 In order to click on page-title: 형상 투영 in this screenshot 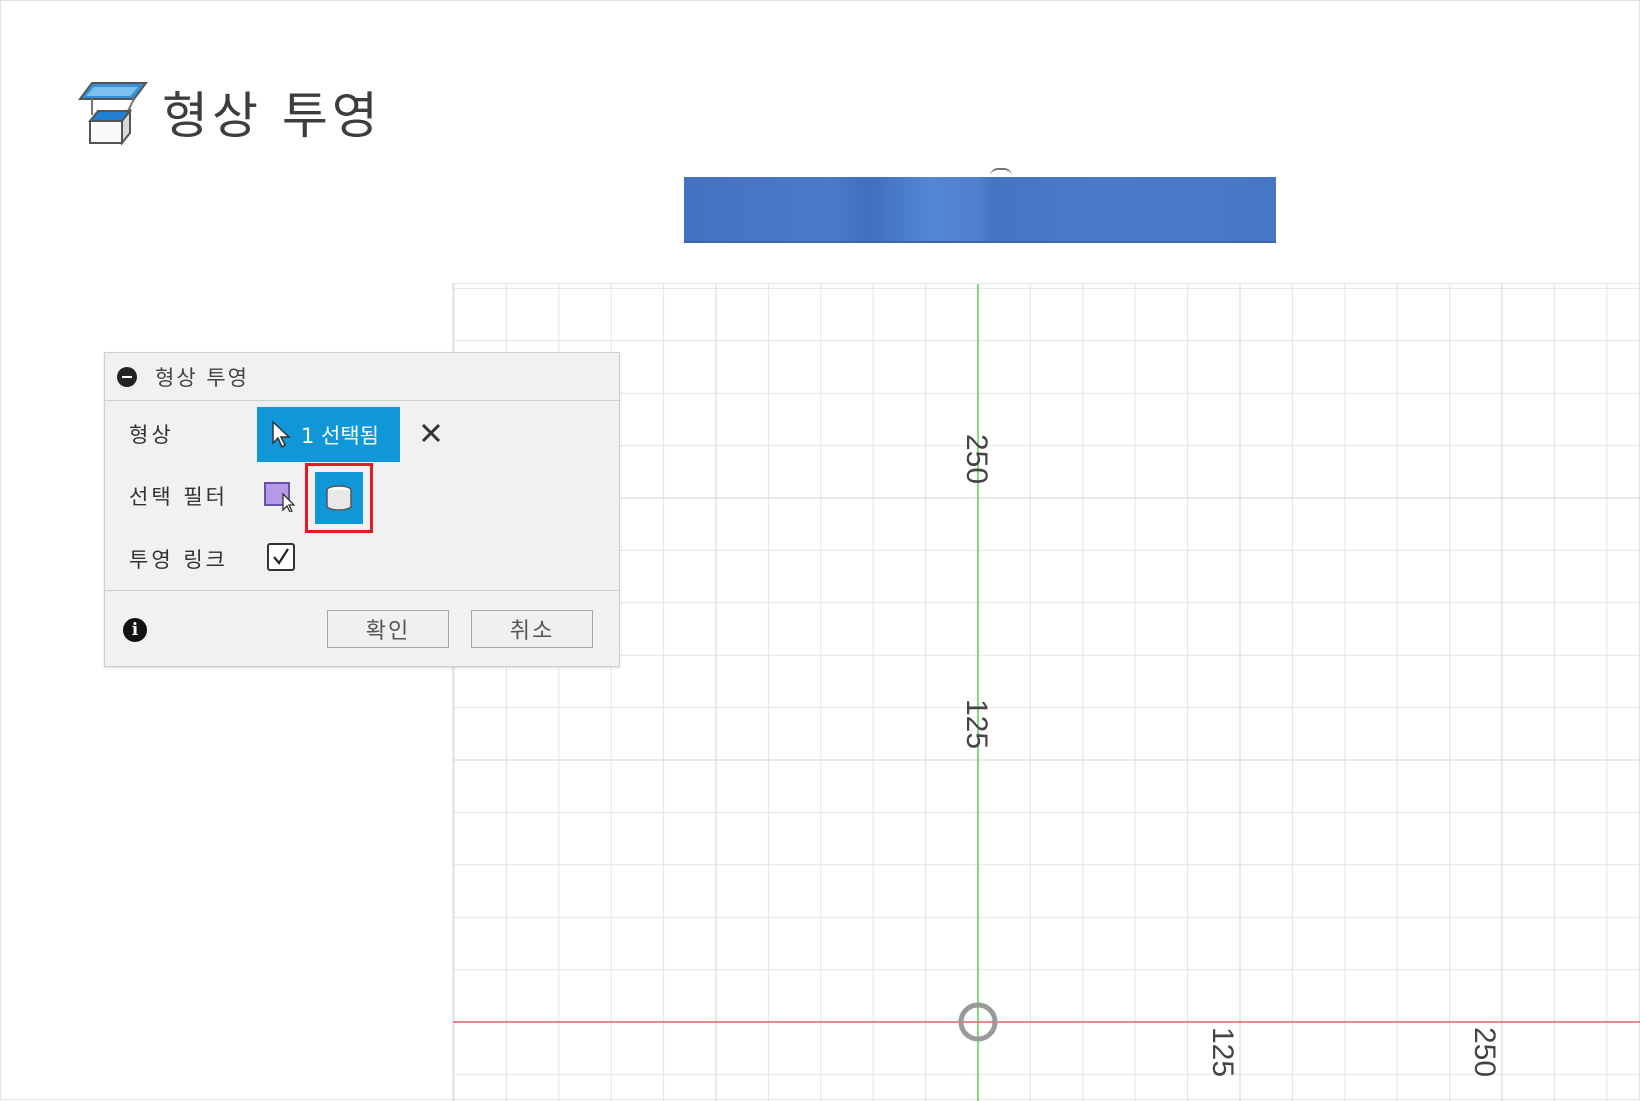, I will do `click(272, 116)`.